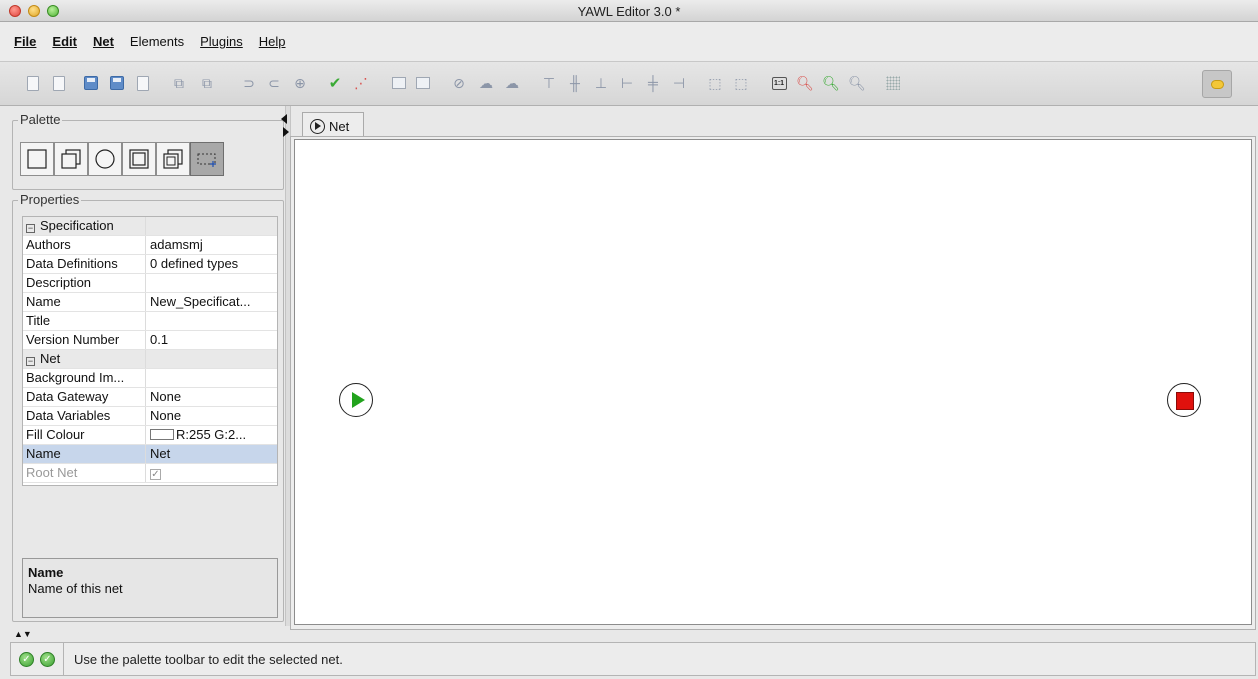 The width and height of the screenshot is (1258, 679). Describe the element at coordinates (512, 83) in the screenshot. I see `remove-comment-icon: ☁` at that location.